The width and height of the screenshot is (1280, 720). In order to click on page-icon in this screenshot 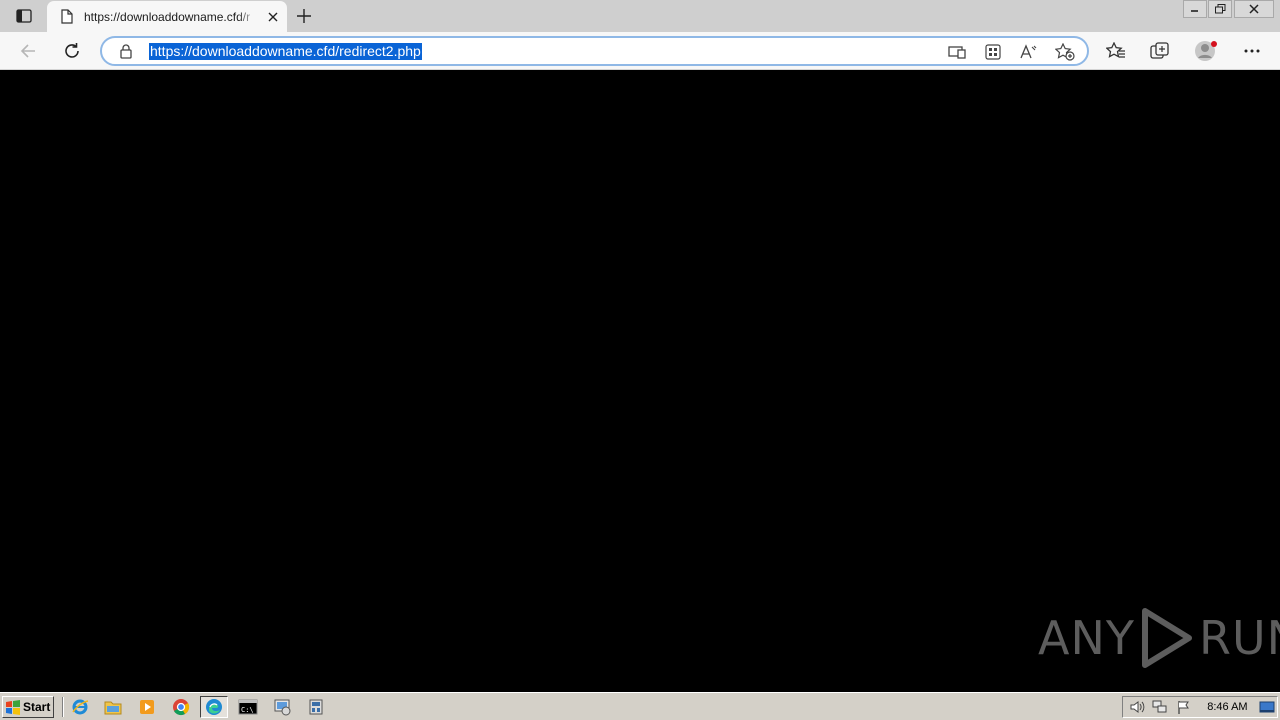, I will do `click(67, 17)`.